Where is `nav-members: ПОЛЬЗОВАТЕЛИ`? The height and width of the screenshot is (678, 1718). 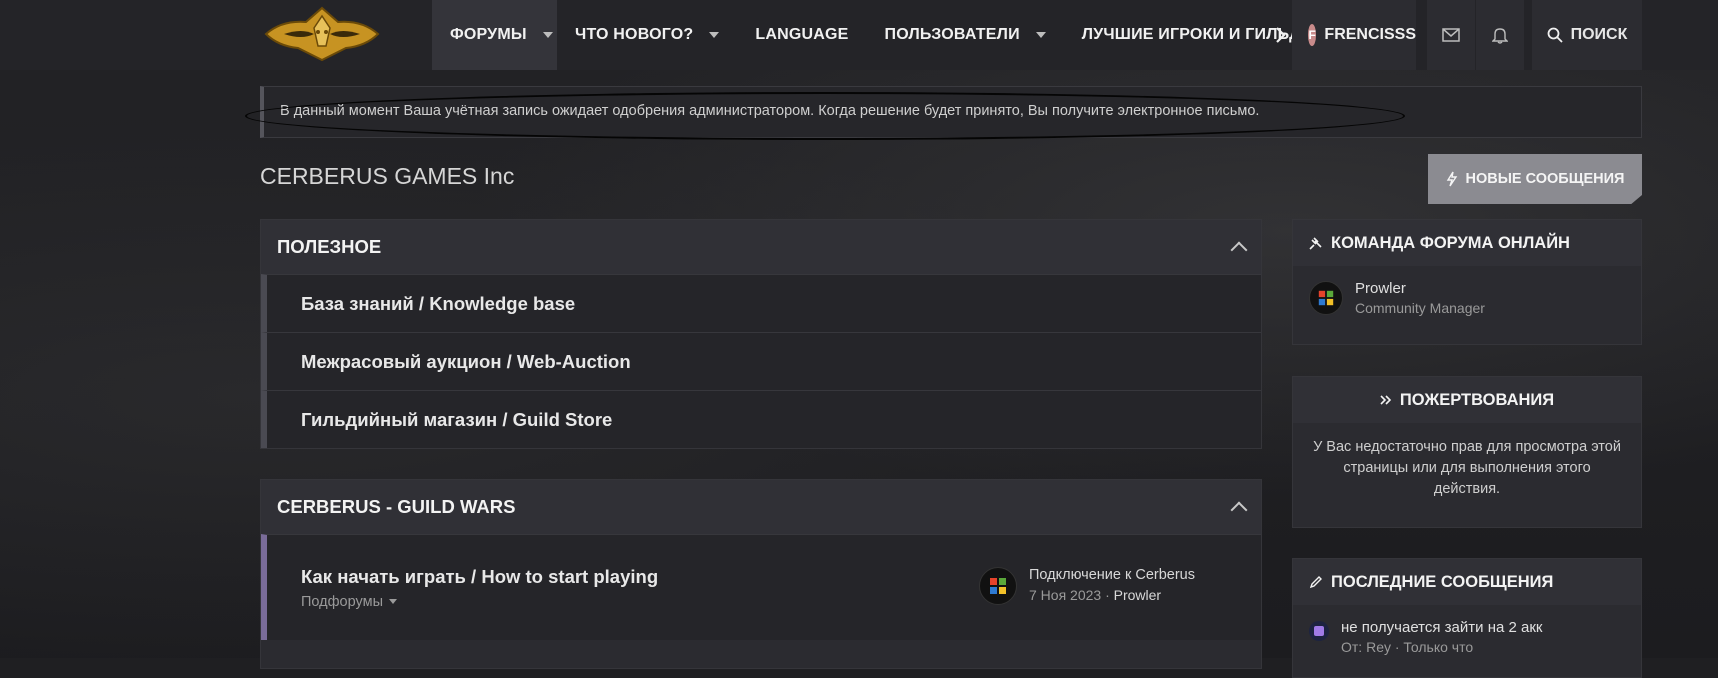
nav-members: ПОЛЬЗОВАТЕЛИ is located at coordinates (965, 35).